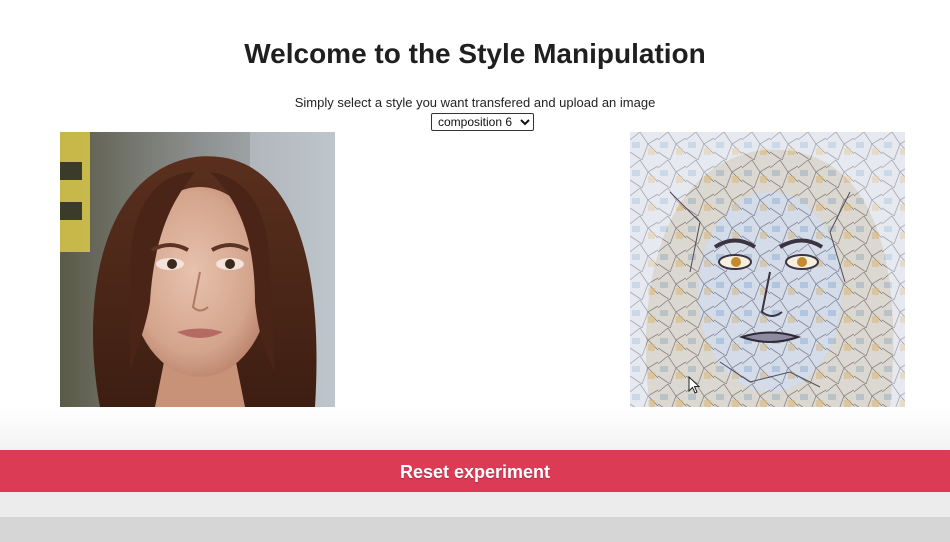  I want to click on divider-band, so click(475, 428).